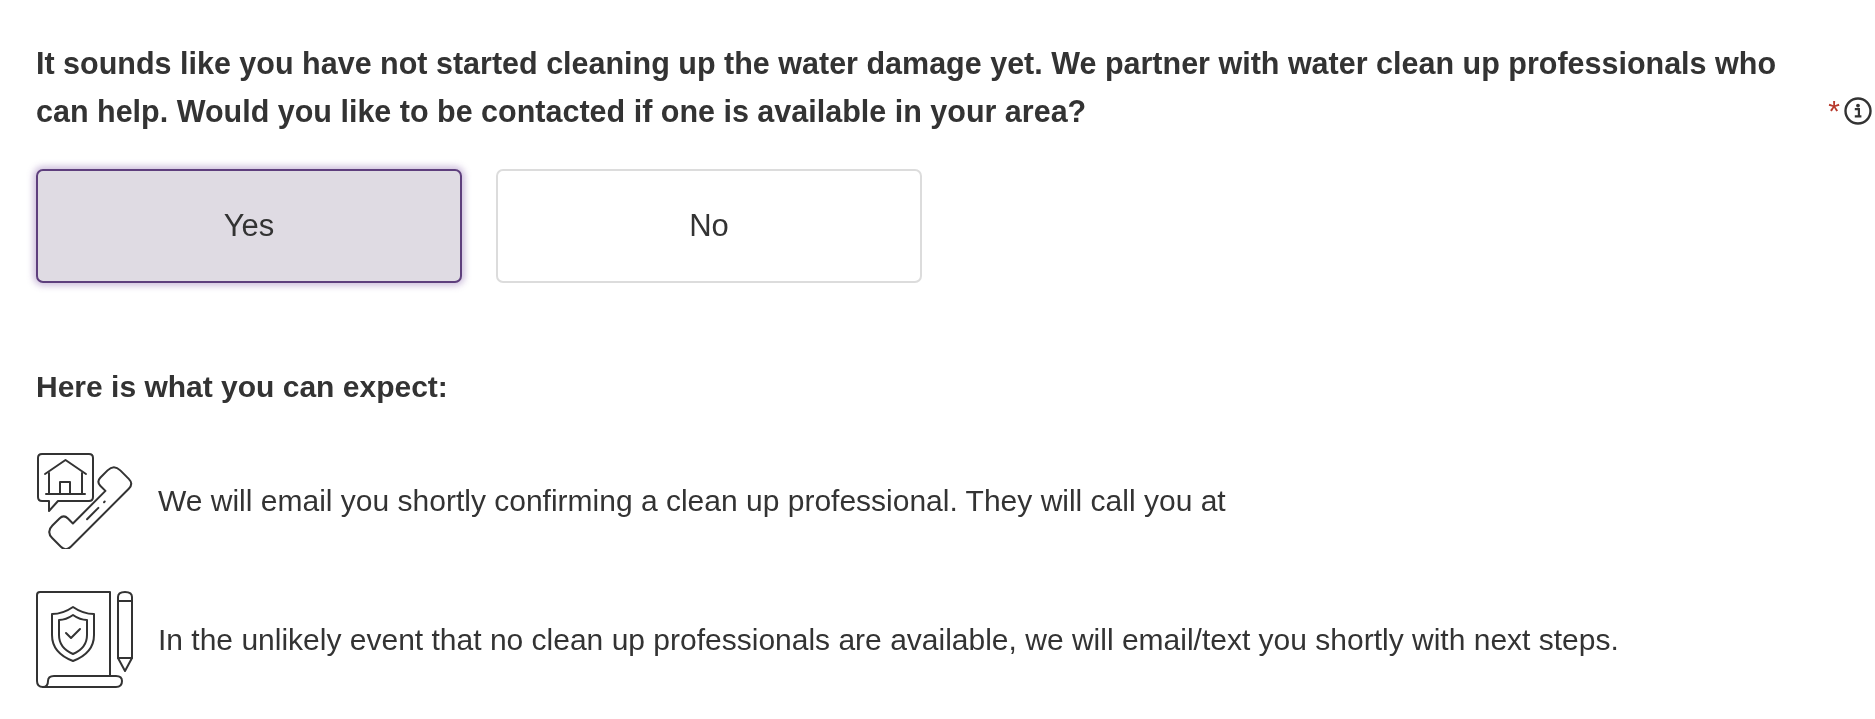 This screenshot has width=1875, height=719. What do you see at coordinates (85, 500) in the screenshot?
I see `house-phone-icon` at bounding box center [85, 500].